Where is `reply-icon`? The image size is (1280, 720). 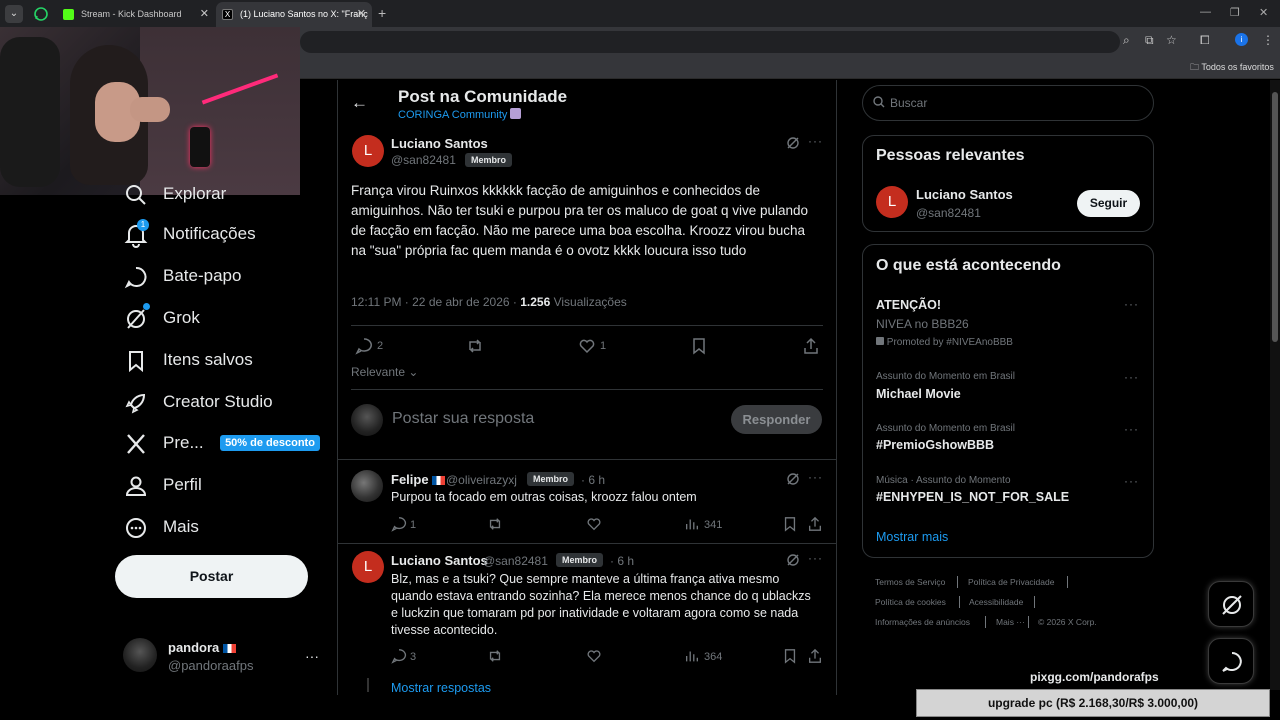
reply-icon is located at coordinates (399, 524).